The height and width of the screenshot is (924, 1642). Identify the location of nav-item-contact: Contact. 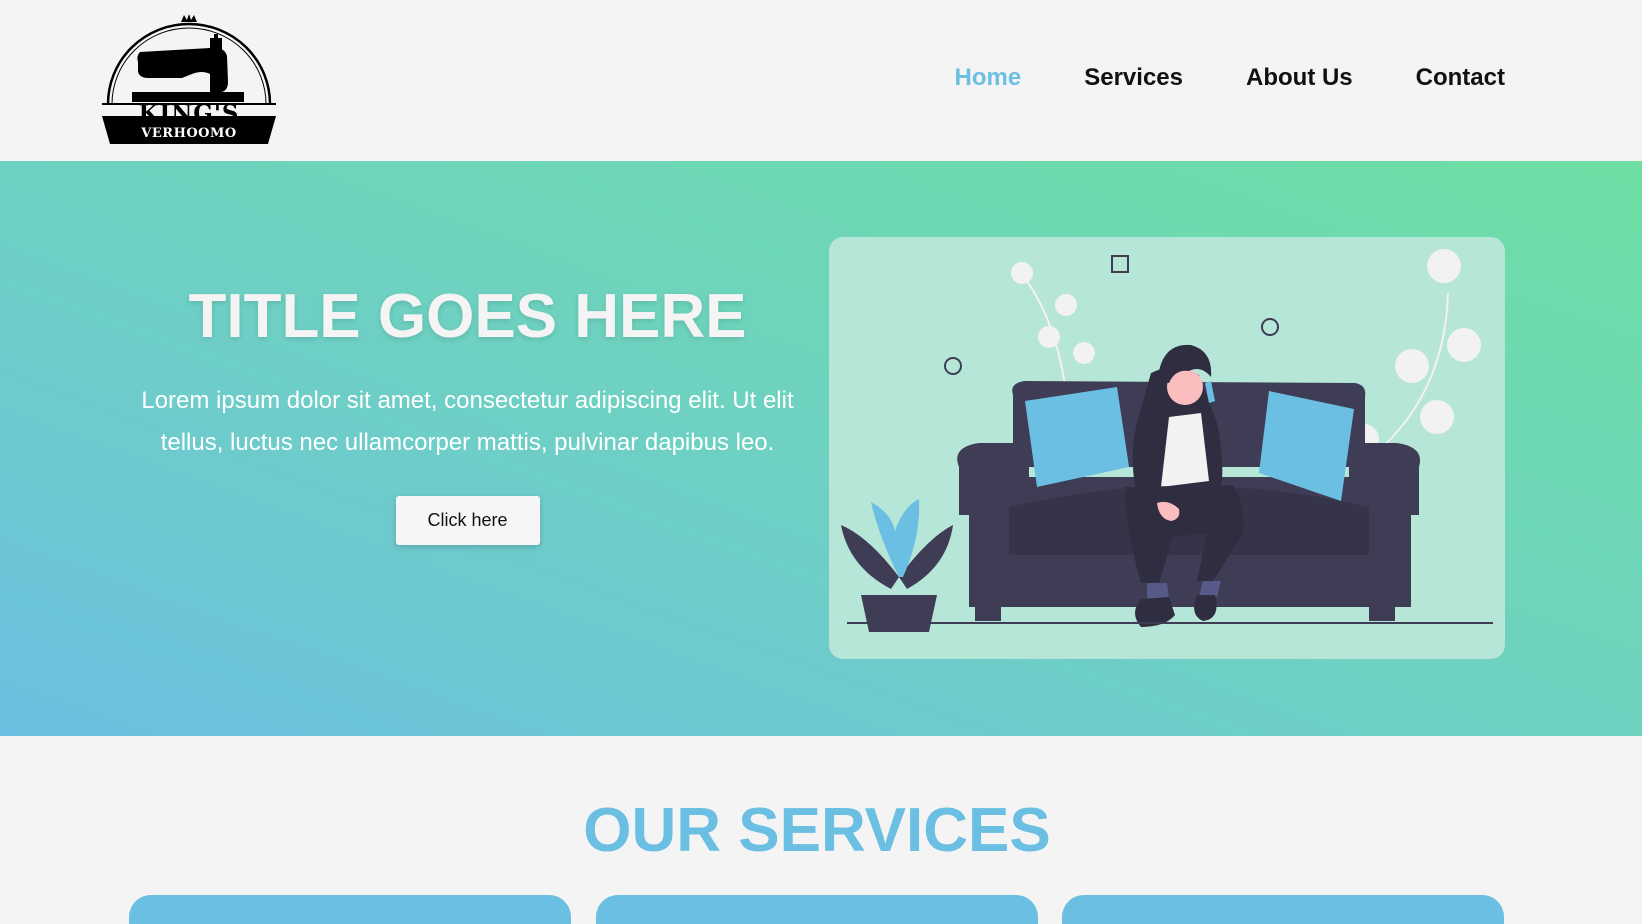
(1460, 78).